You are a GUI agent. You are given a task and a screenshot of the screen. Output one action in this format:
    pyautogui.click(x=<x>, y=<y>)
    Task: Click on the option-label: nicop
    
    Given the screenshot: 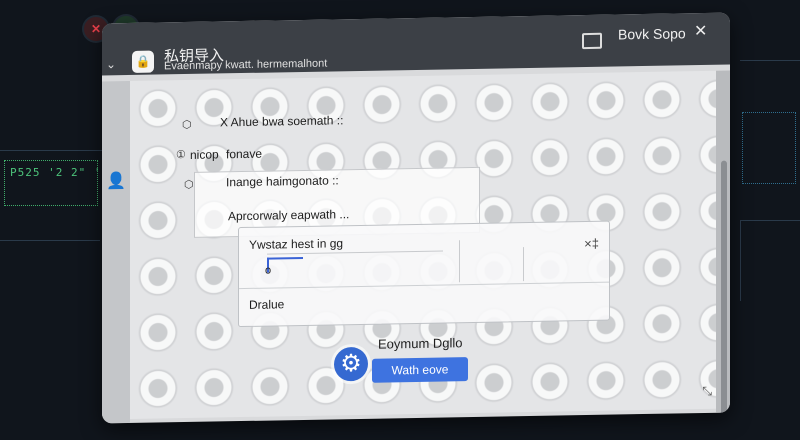 What is the action you would take?
    pyautogui.click(x=204, y=154)
    